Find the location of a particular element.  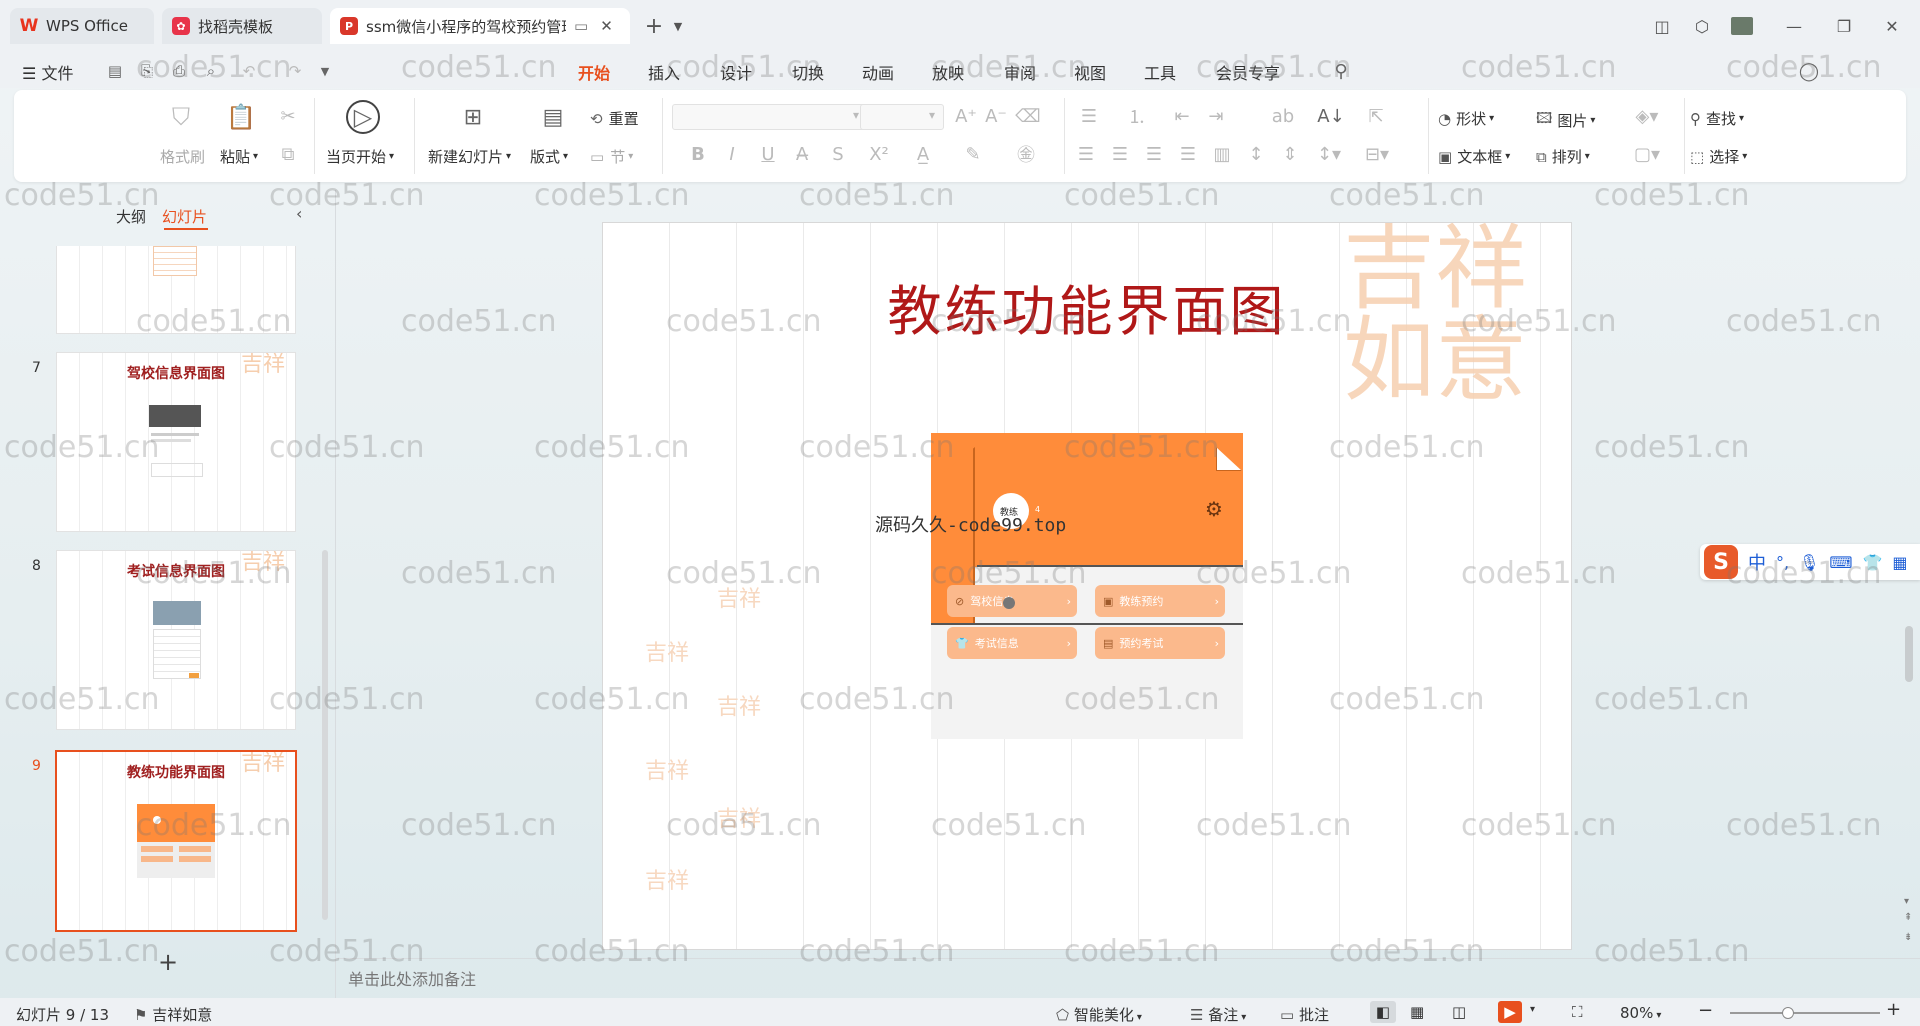

italic-icon: I is located at coordinates (732, 154).